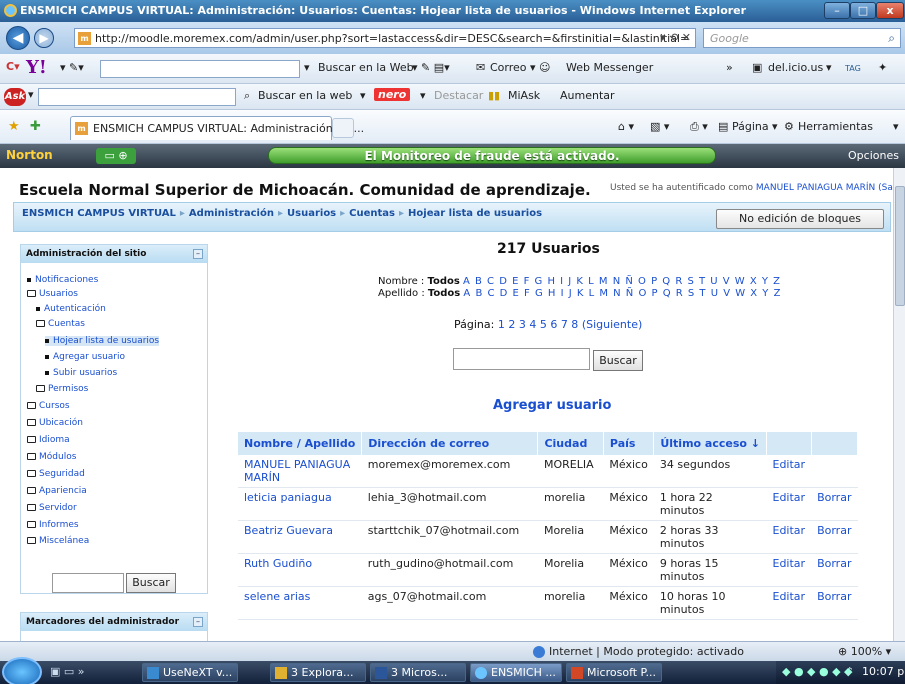  What do you see at coordinates (67, 671) in the screenshot?
I see `quicklaunch-icons: ▣ ▭ »` at bounding box center [67, 671].